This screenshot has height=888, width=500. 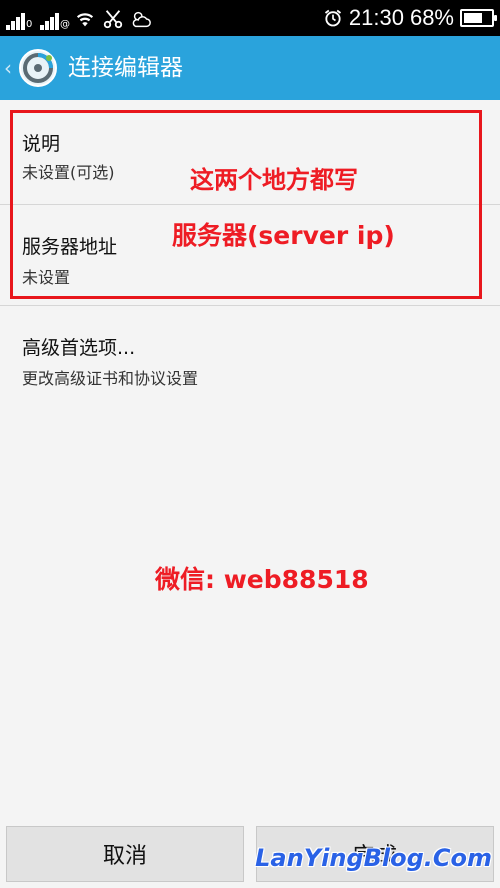 I want to click on battery-percent: 68%, so click(x=431, y=17).